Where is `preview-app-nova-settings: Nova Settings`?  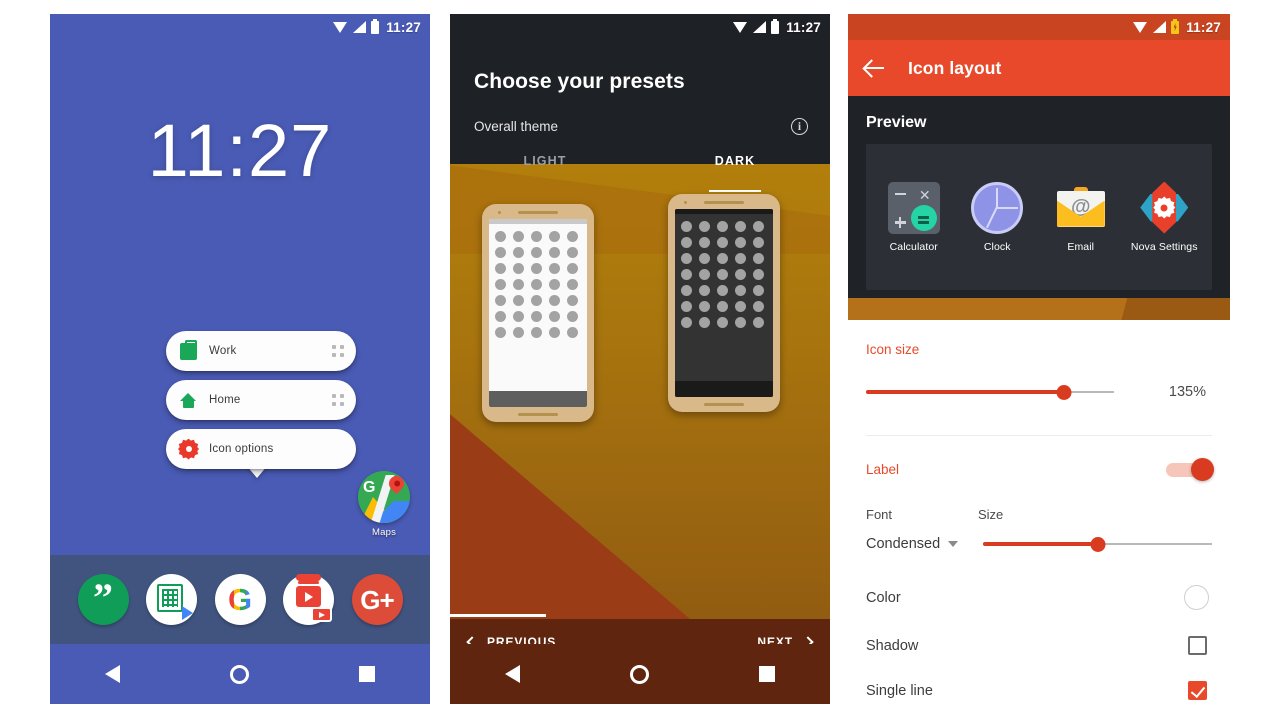 preview-app-nova-settings: Nova Settings is located at coordinates (1164, 217).